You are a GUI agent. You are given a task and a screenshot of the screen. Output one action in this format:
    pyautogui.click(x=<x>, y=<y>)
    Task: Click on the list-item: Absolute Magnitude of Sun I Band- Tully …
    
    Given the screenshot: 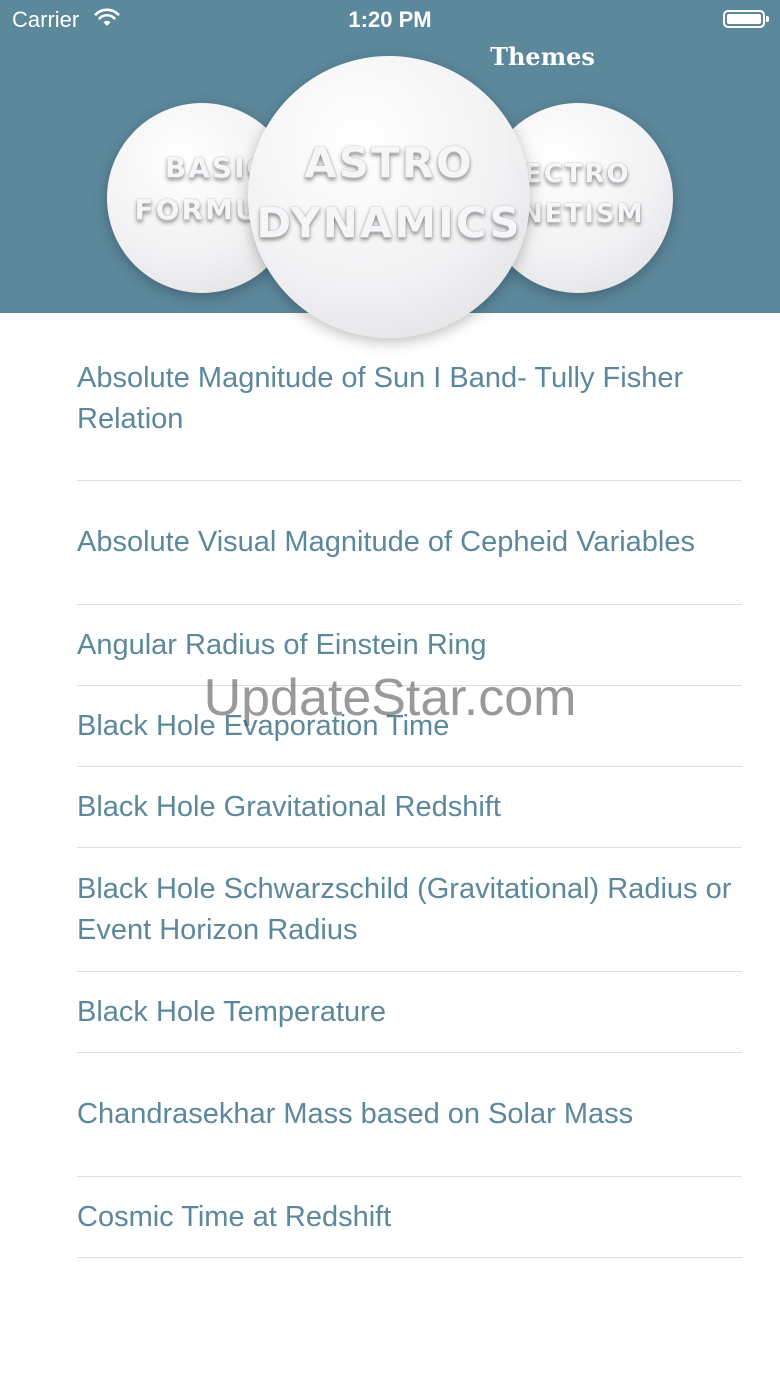 What is the action you would take?
    pyautogui.click(x=409, y=419)
    